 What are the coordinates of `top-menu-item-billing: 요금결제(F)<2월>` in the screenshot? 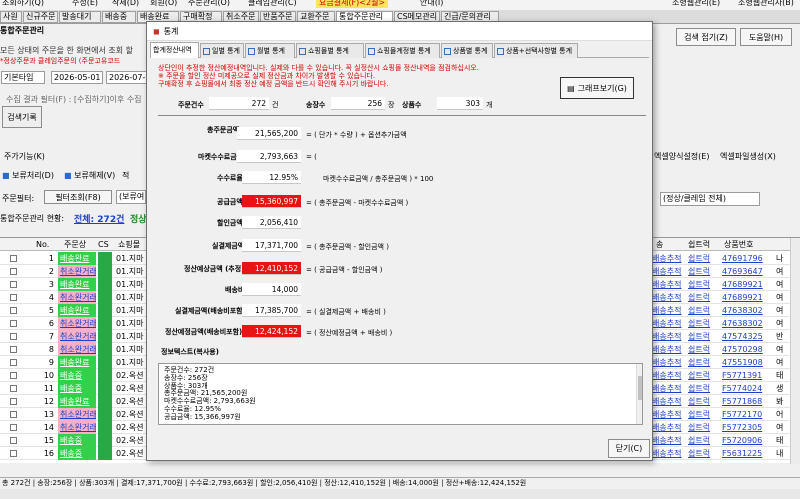 It's located at (352, 4).